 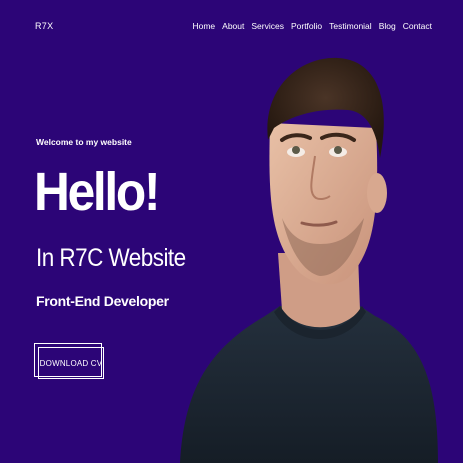 I want to click on site-logo: R7X, so click(x=44, y=26).